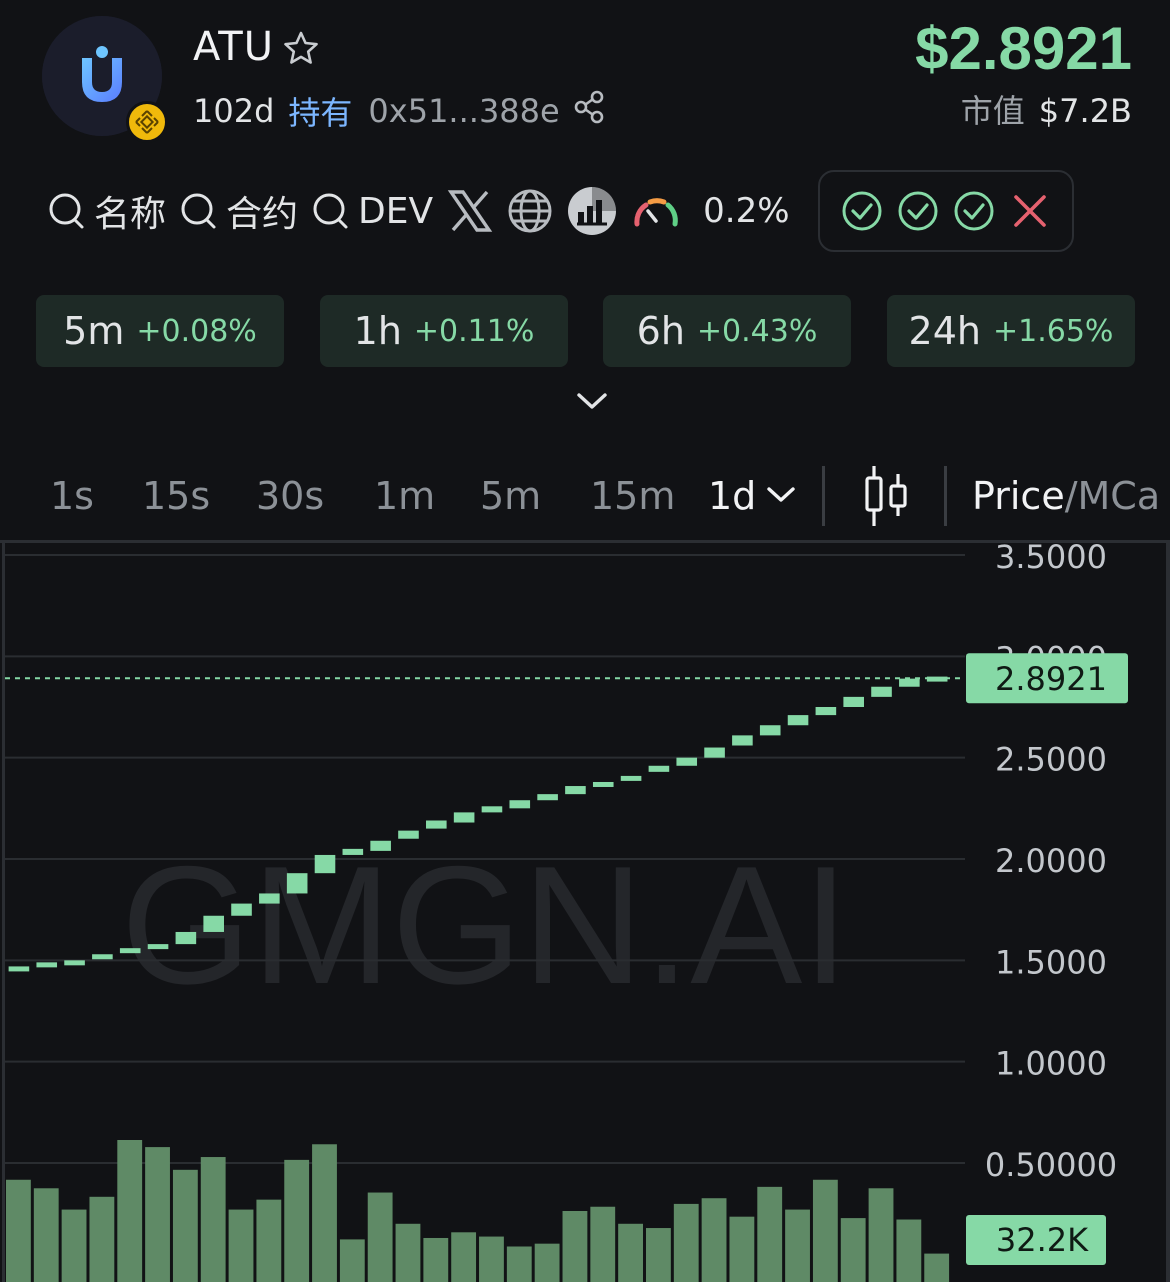 The image size is (1170, 1282). What do you see at coordinates (72, 496) in the screenshot?
I see `timeframe-1s: 1s` at bounding box center [72, 496].